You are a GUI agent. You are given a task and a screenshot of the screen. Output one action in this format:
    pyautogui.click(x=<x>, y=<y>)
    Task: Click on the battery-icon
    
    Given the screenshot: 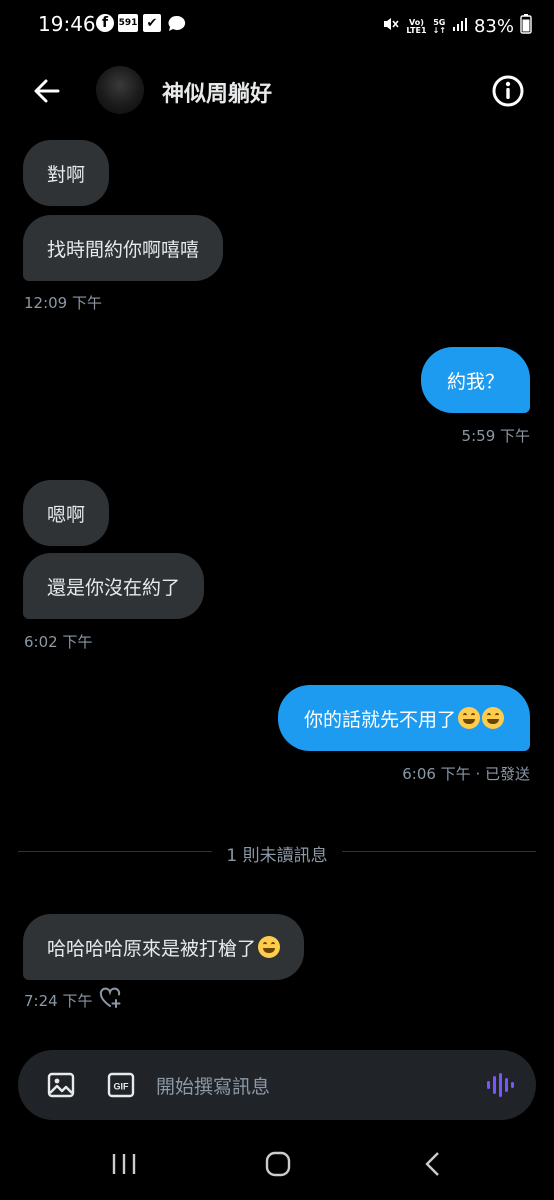 What is the action you would take?
    pyautogui.click(x=526, y=26)
    